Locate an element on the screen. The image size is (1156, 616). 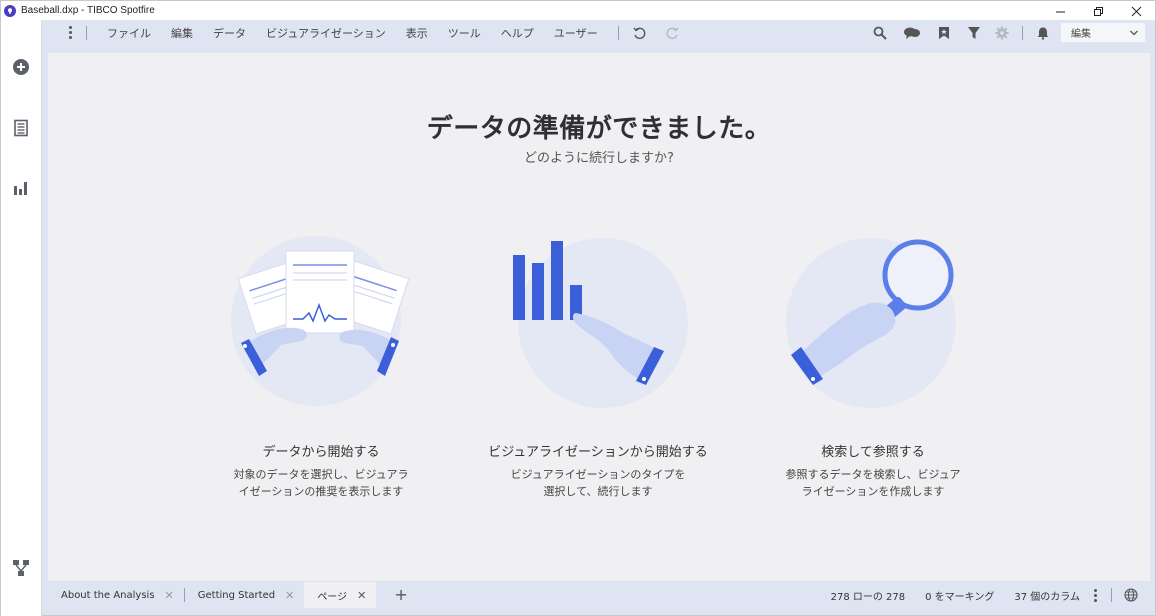
notification-bell-icon is located at coordinates (1043, 33).